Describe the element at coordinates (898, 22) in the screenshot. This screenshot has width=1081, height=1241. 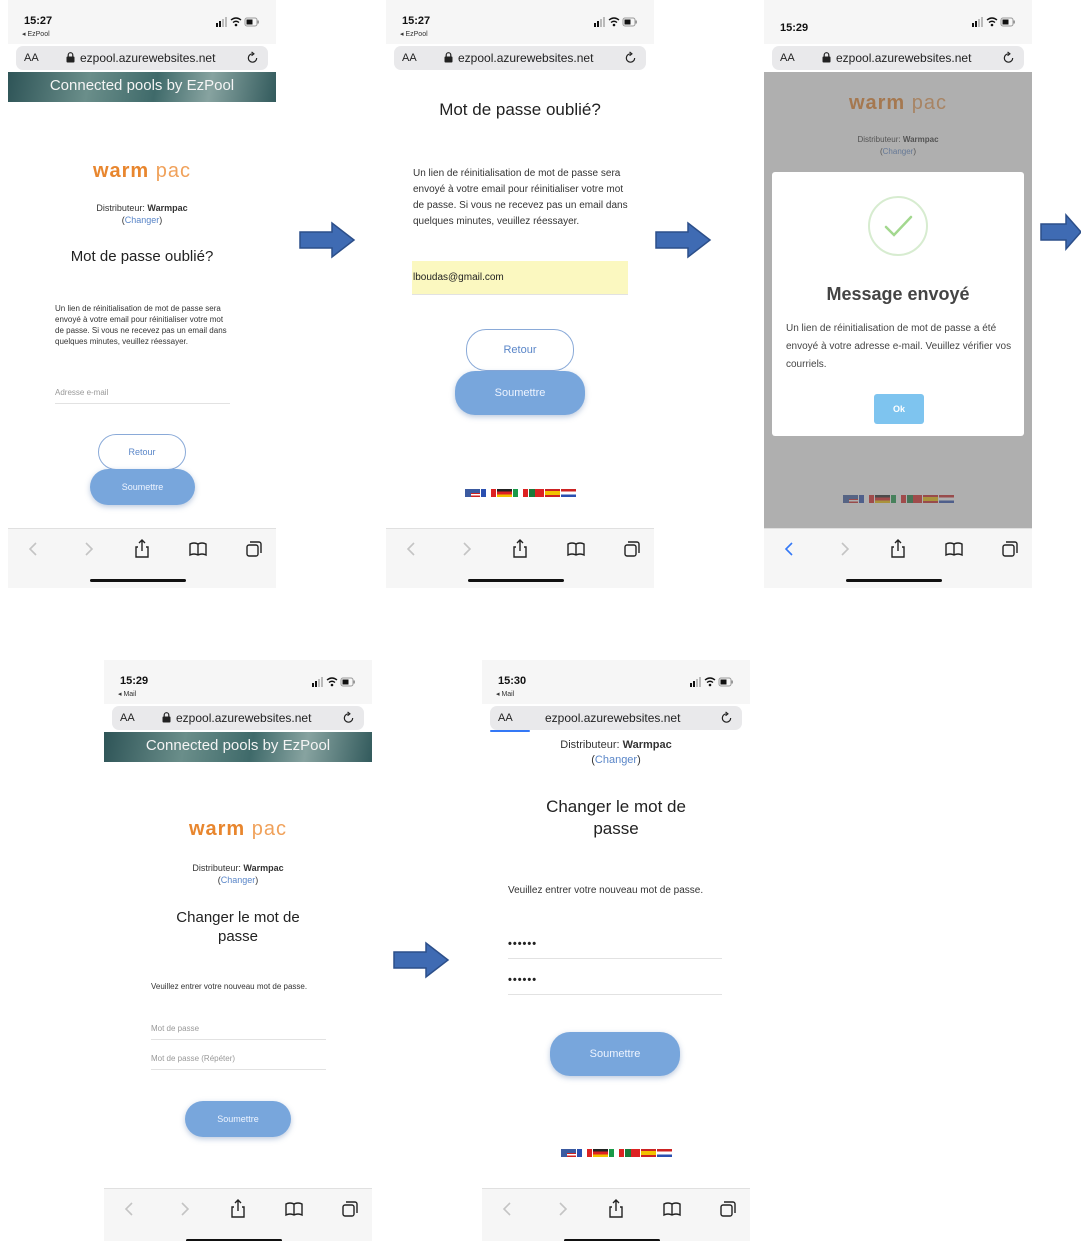
I see `status-bar: 15:29` at that location.